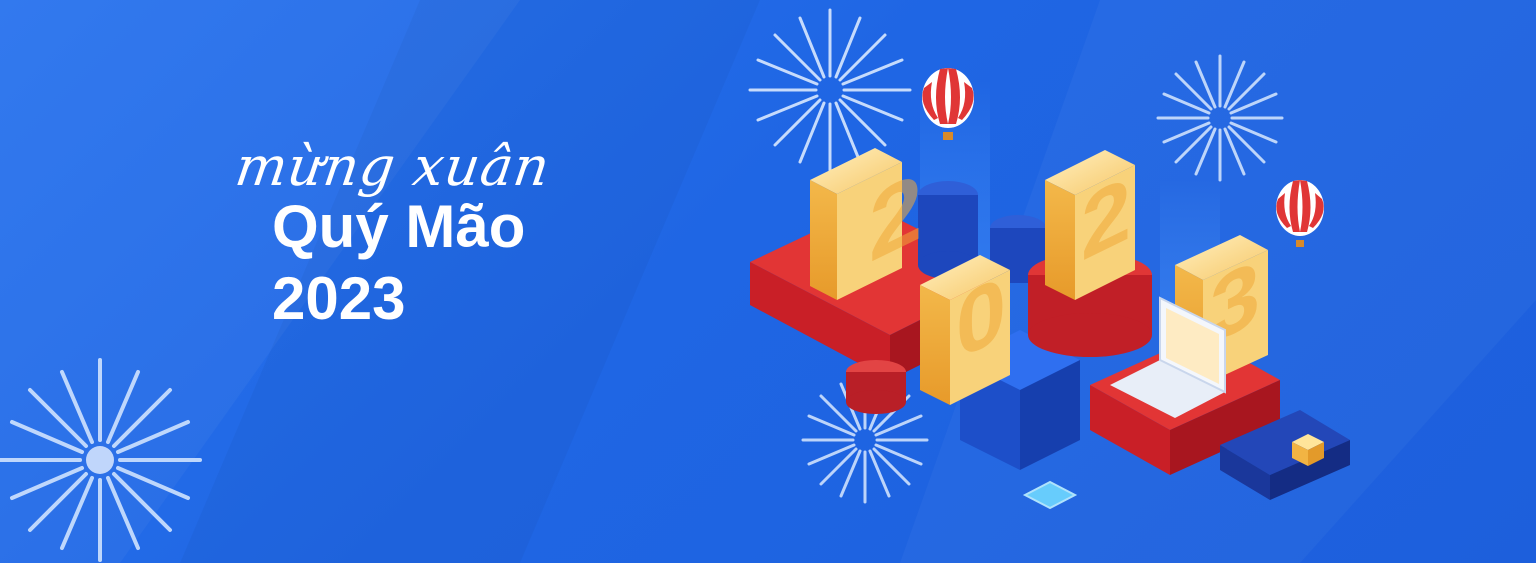  I want to click on greeting-script: mừng xuân, so click(393, 166).